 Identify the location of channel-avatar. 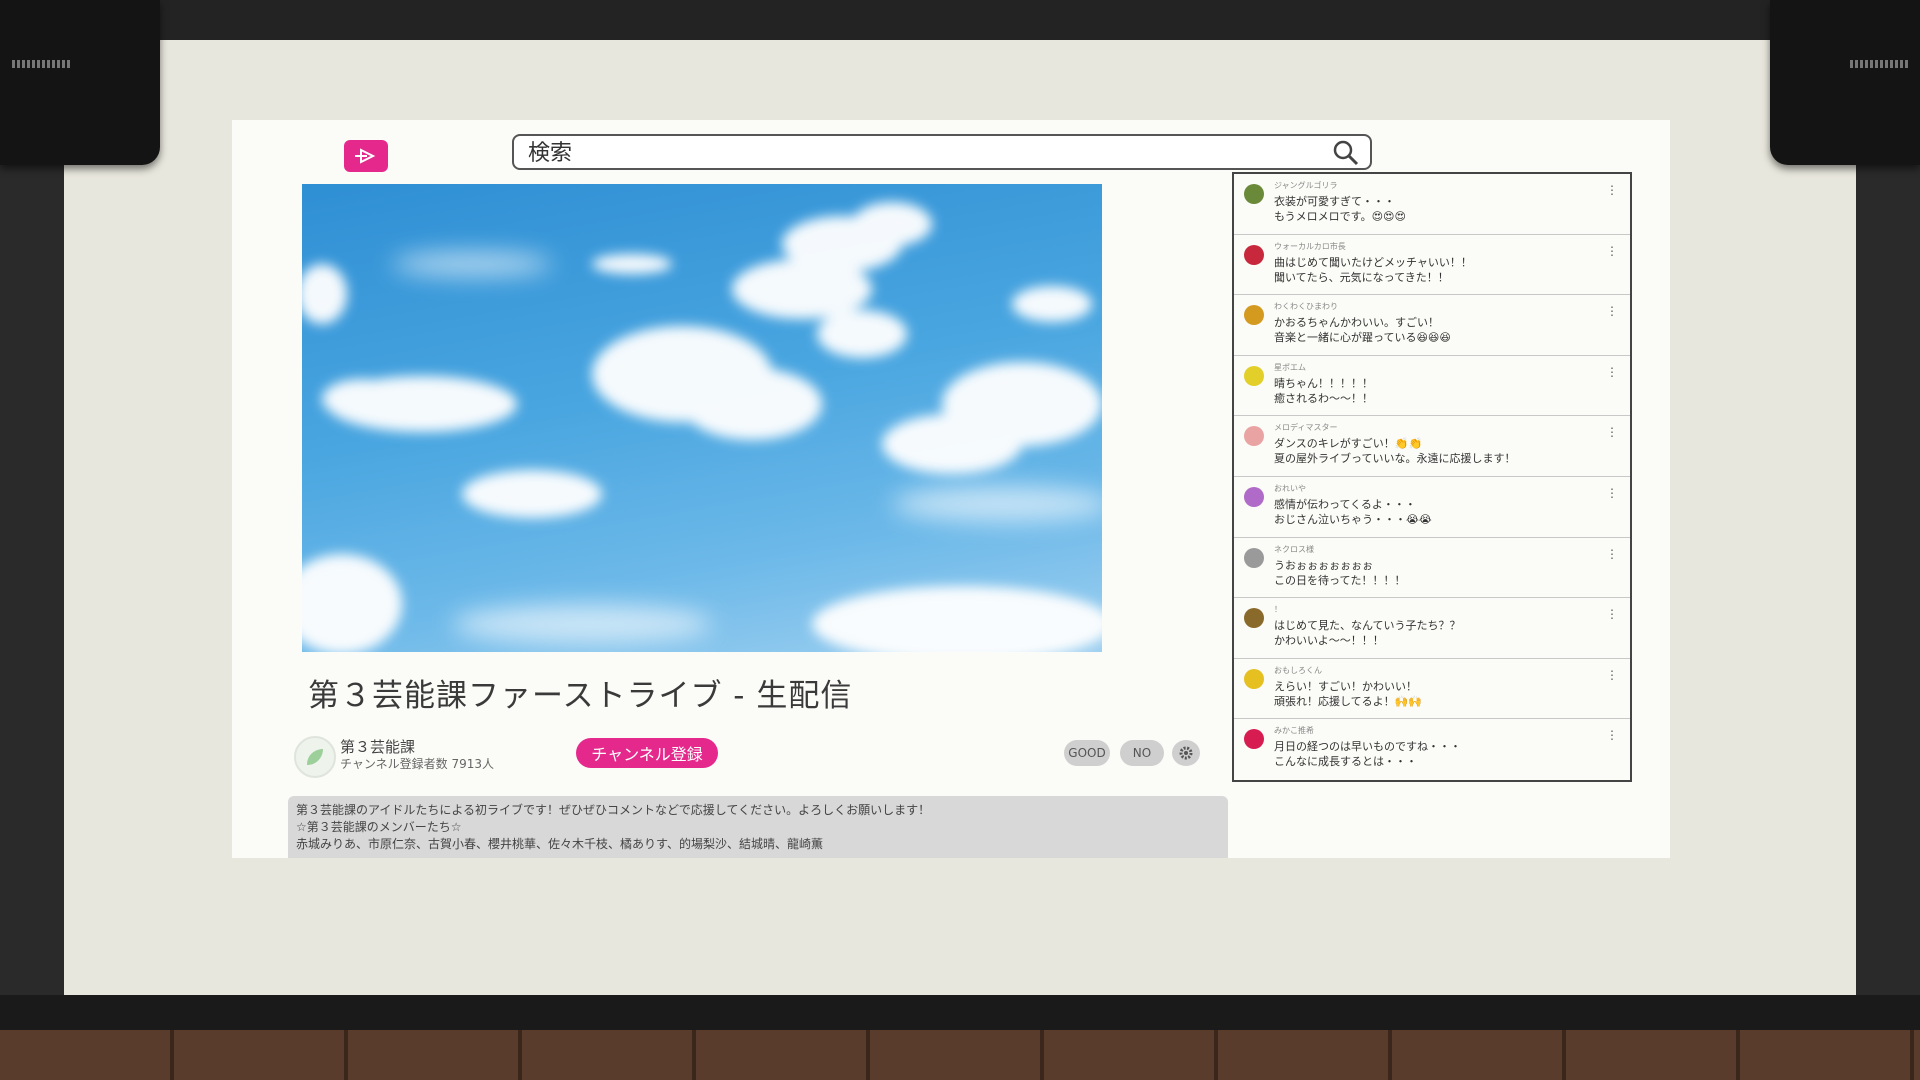
(315, 757).